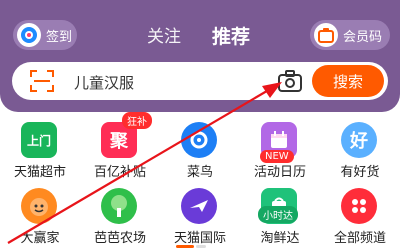 Image resolution: width=400 pixels, height=250 pixels. What do you see at coordinates (201, 246) in the screenshot?
I see `page-indicator` at bounding box center [201, 246].